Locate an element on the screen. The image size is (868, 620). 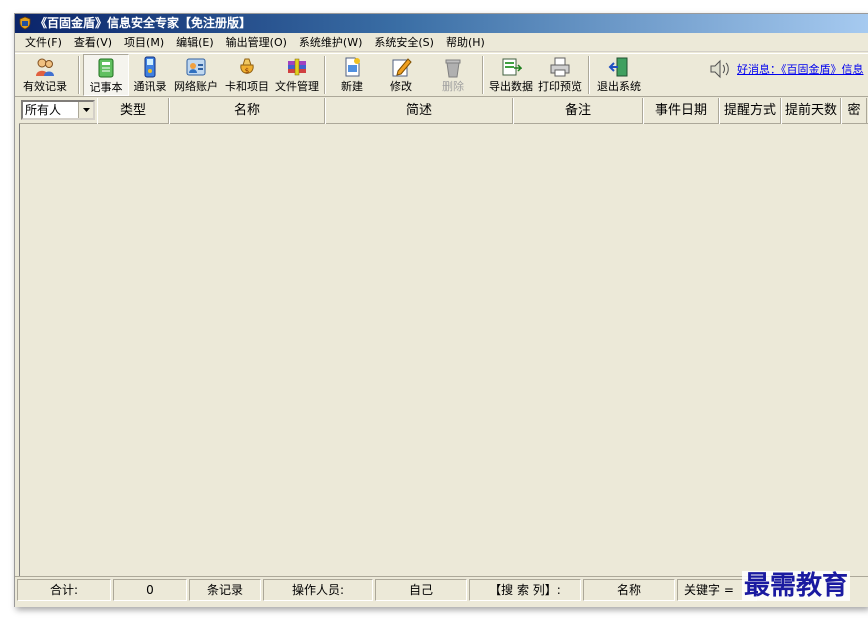
network-account-icon is located at coordinates (196, 67).